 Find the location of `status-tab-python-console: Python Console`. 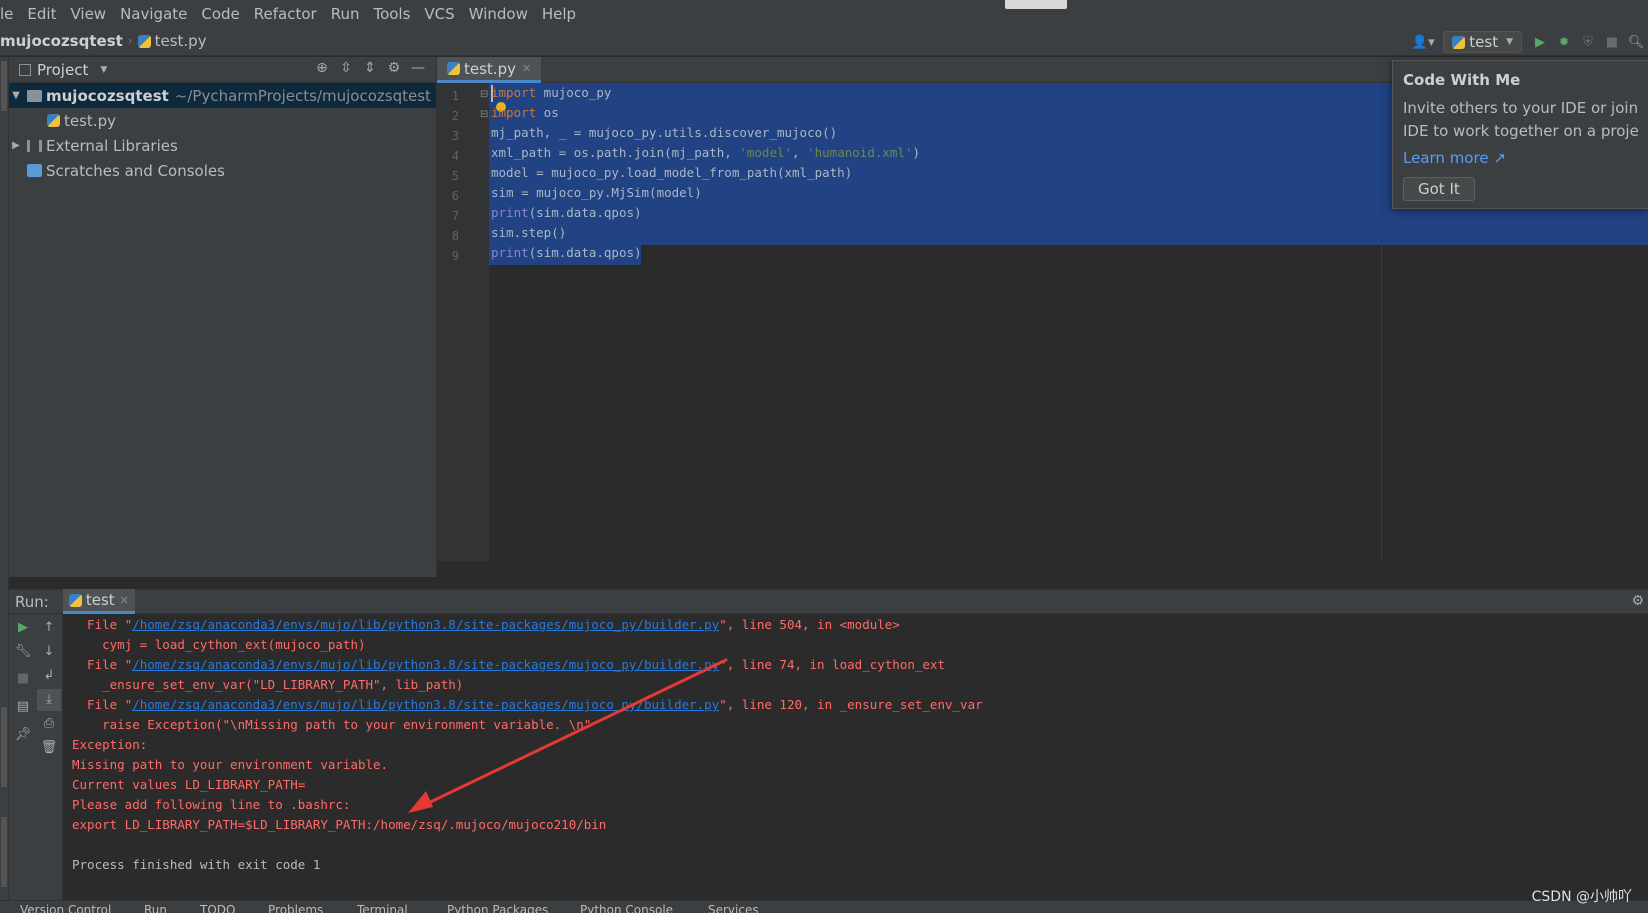

status-tab-python-console: Python Console is located at coordinates (626, 908).